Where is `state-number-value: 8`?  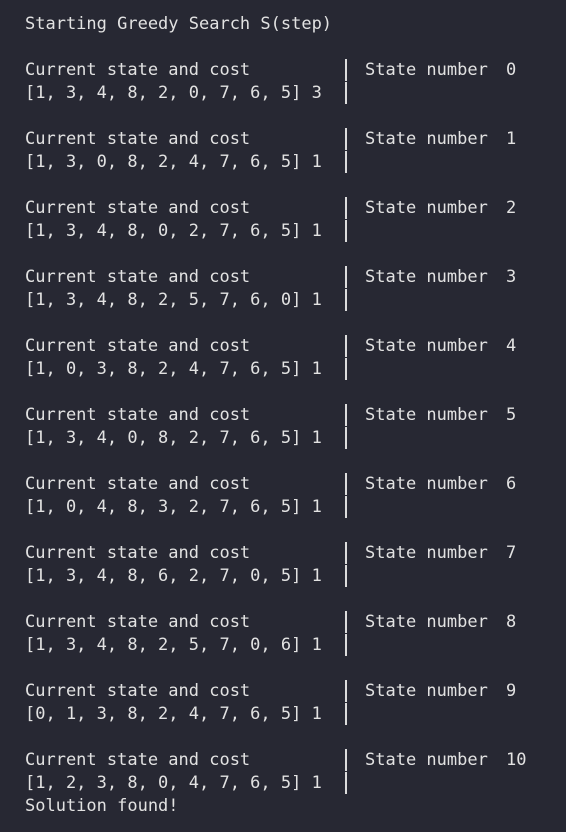
state-number-value: 8 is located at coordinates (511, 622).